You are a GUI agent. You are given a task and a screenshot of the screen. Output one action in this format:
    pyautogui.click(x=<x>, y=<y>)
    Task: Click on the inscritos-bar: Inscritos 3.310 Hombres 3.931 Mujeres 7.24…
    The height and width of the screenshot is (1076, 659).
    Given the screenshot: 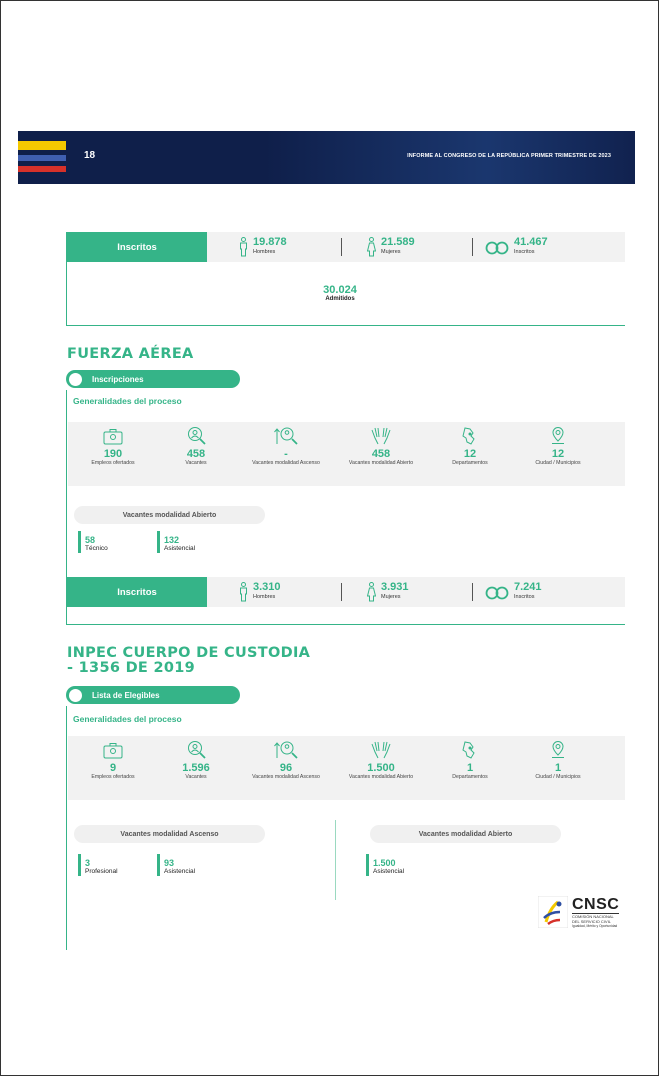 What is the action you would take?
    pyautogui.click(x=346, y=592)
    